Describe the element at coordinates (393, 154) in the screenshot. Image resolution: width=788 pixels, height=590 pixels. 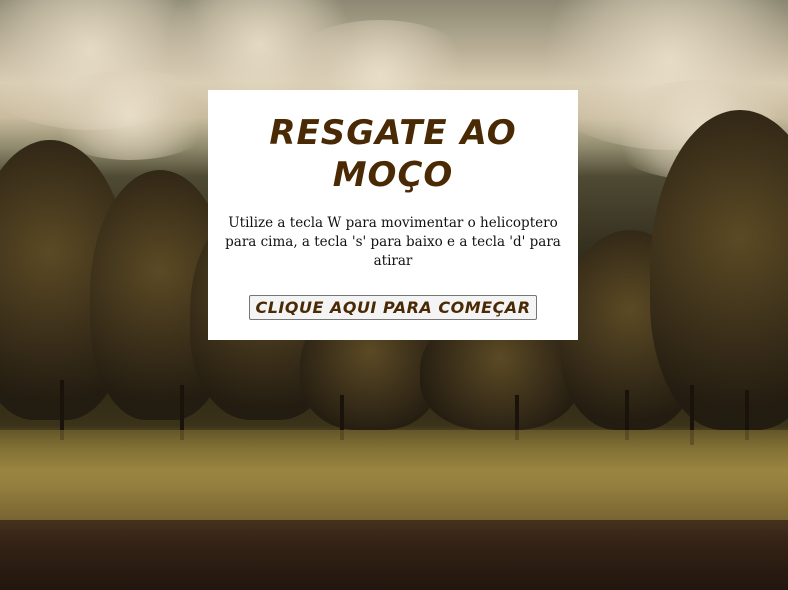
I see `game-title: RESGATE AO MOÇO` at that location.